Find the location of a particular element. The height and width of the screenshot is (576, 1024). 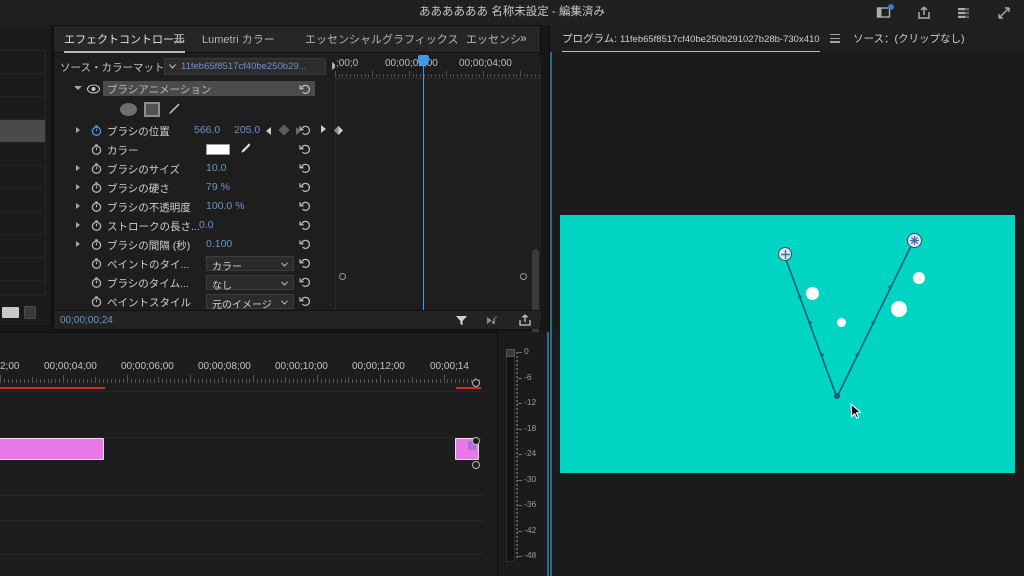

stopwatch-icon-active is located at coordinates (96, 130).